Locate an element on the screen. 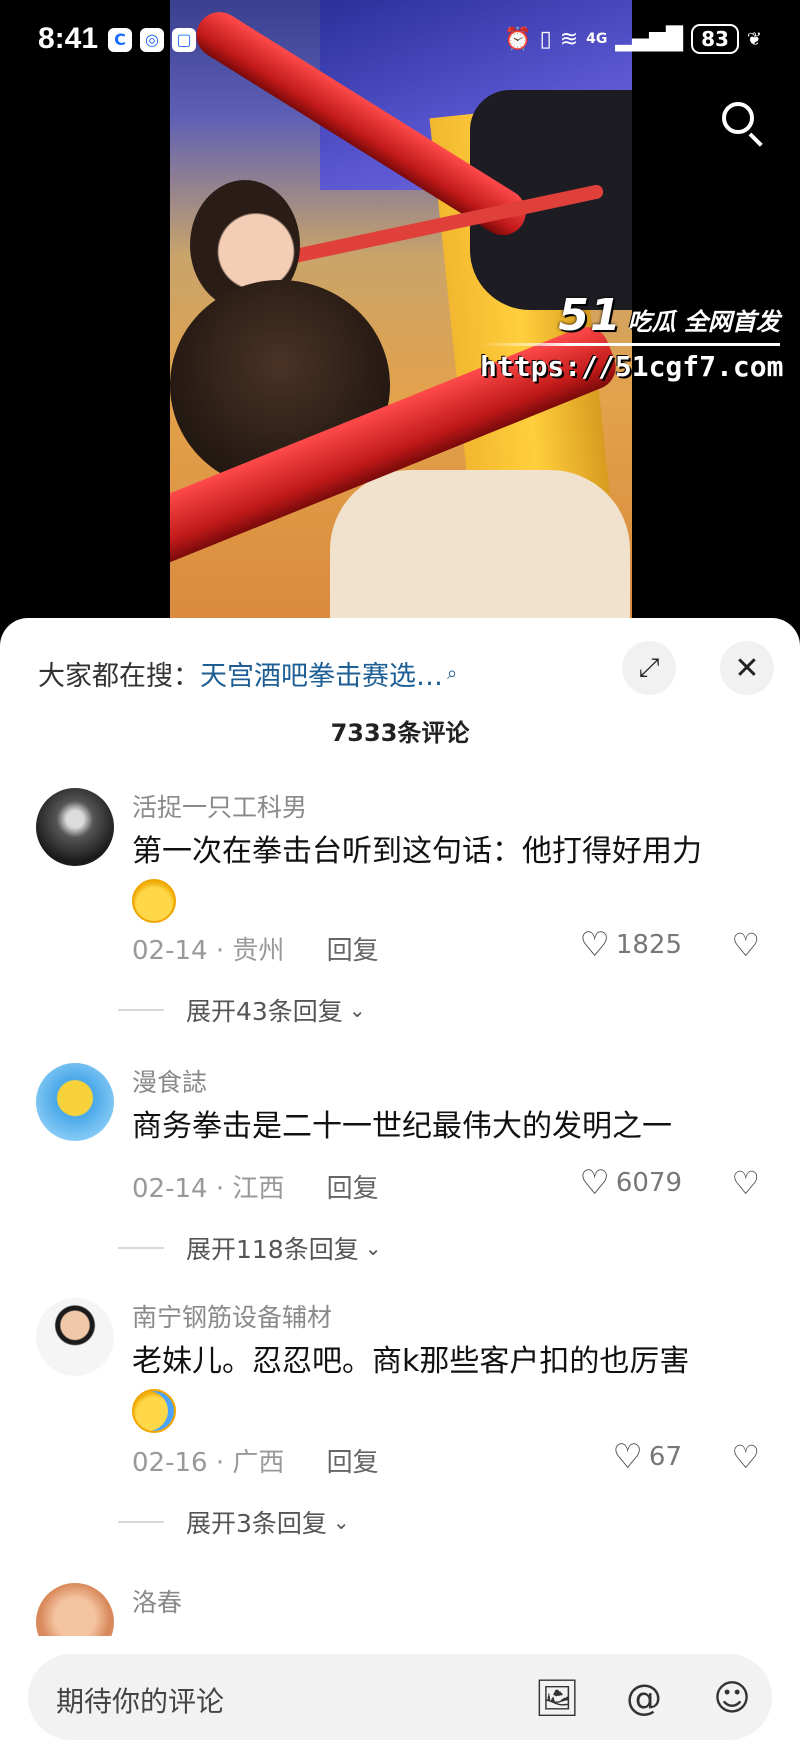 The image size is (800, 1759). comment-text: 第一次在拳击台听到这句话：他打得好用力 is located at coordinates (452, 876).